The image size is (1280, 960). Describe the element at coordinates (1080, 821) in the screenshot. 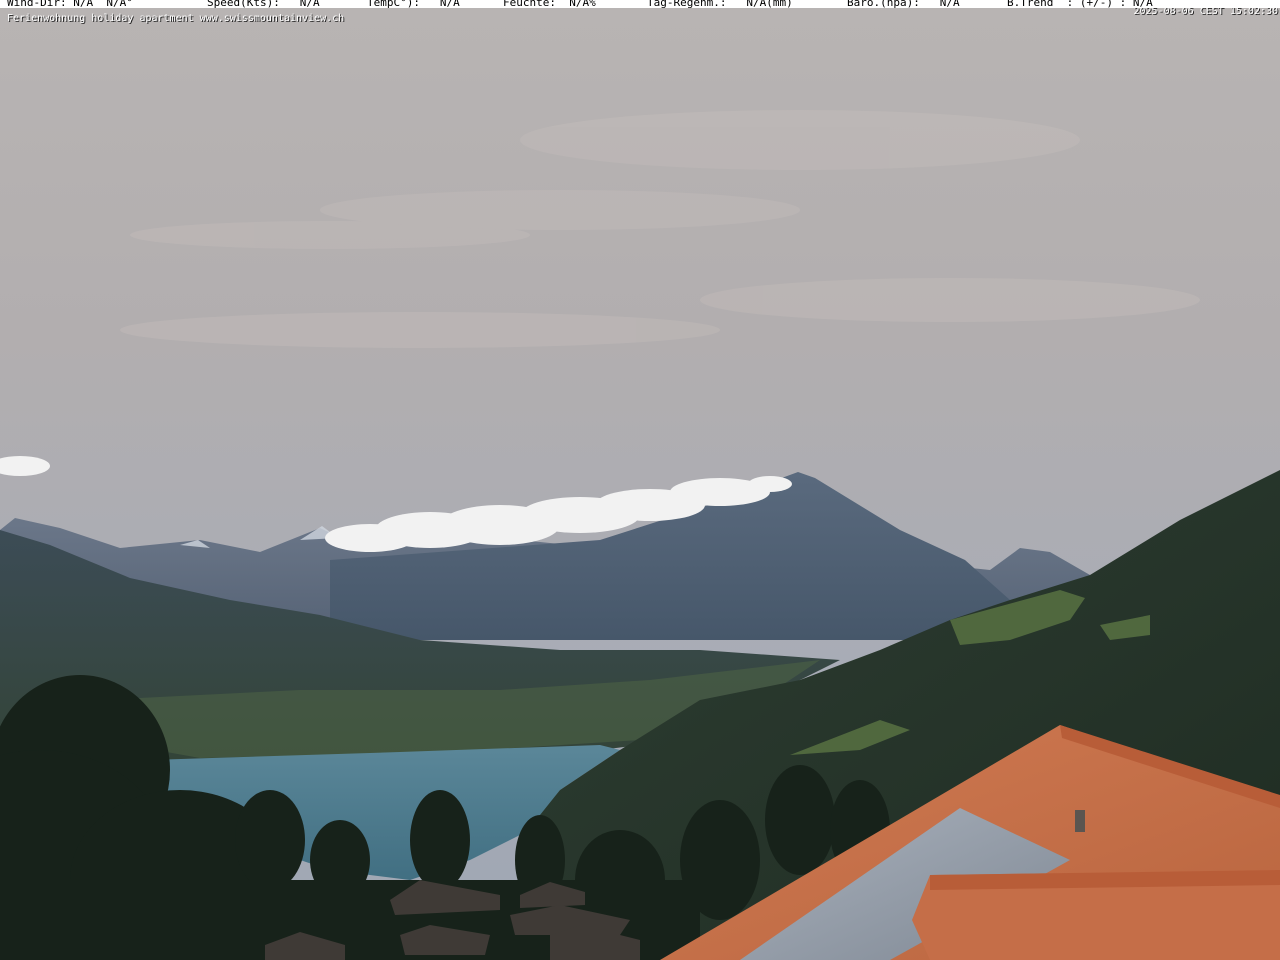

I see `chimney` at that location.